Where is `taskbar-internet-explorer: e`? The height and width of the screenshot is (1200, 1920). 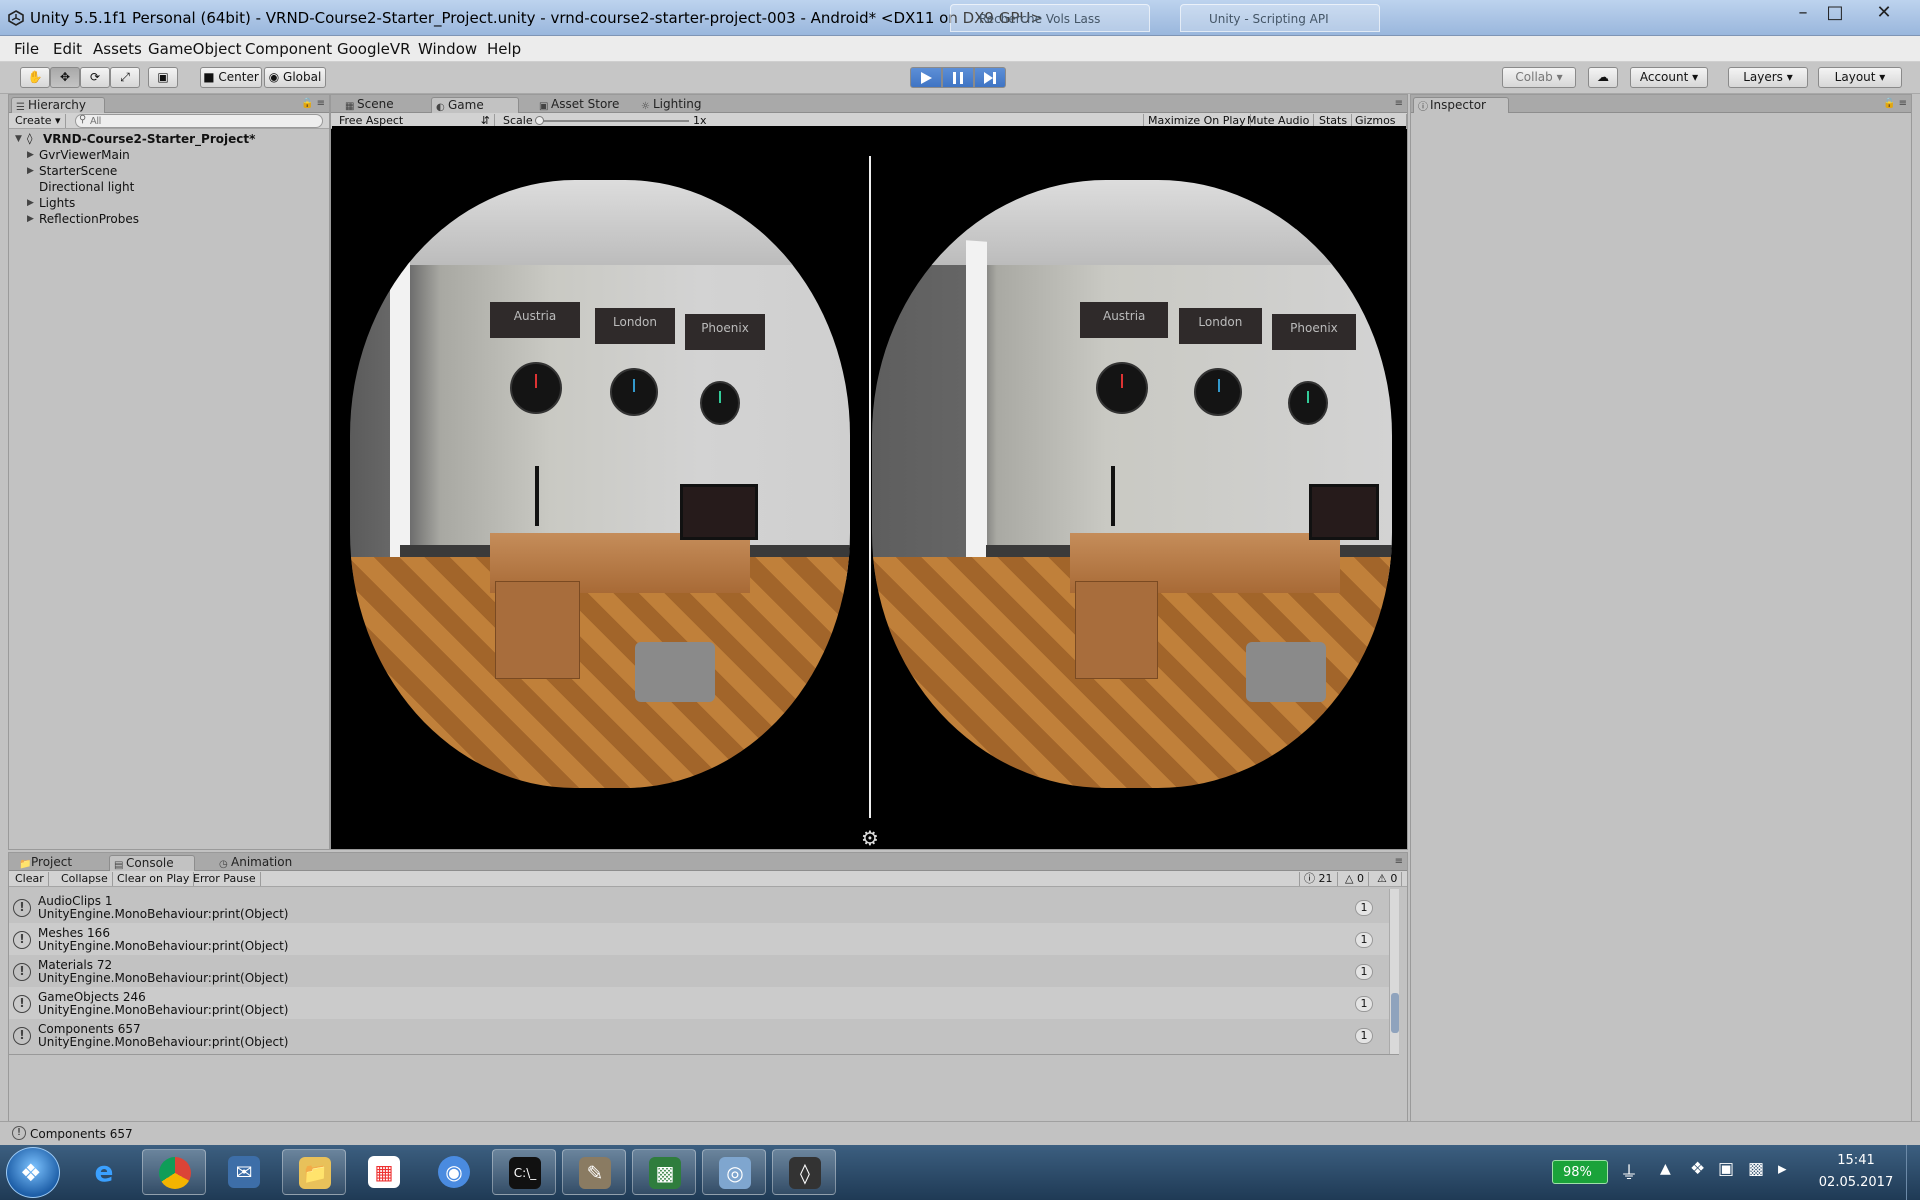
taskbar-internet-explorer: e is located at coordinates (104, 1172).